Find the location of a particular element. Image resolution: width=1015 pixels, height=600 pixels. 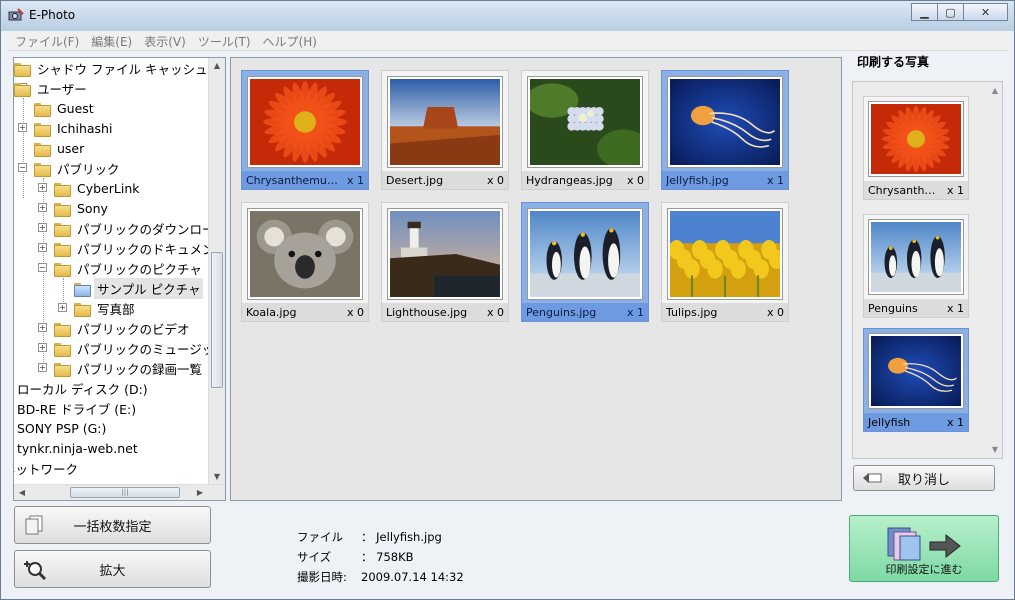

file-name: Lighthouse.jpg is located at coordinates (427, 312).